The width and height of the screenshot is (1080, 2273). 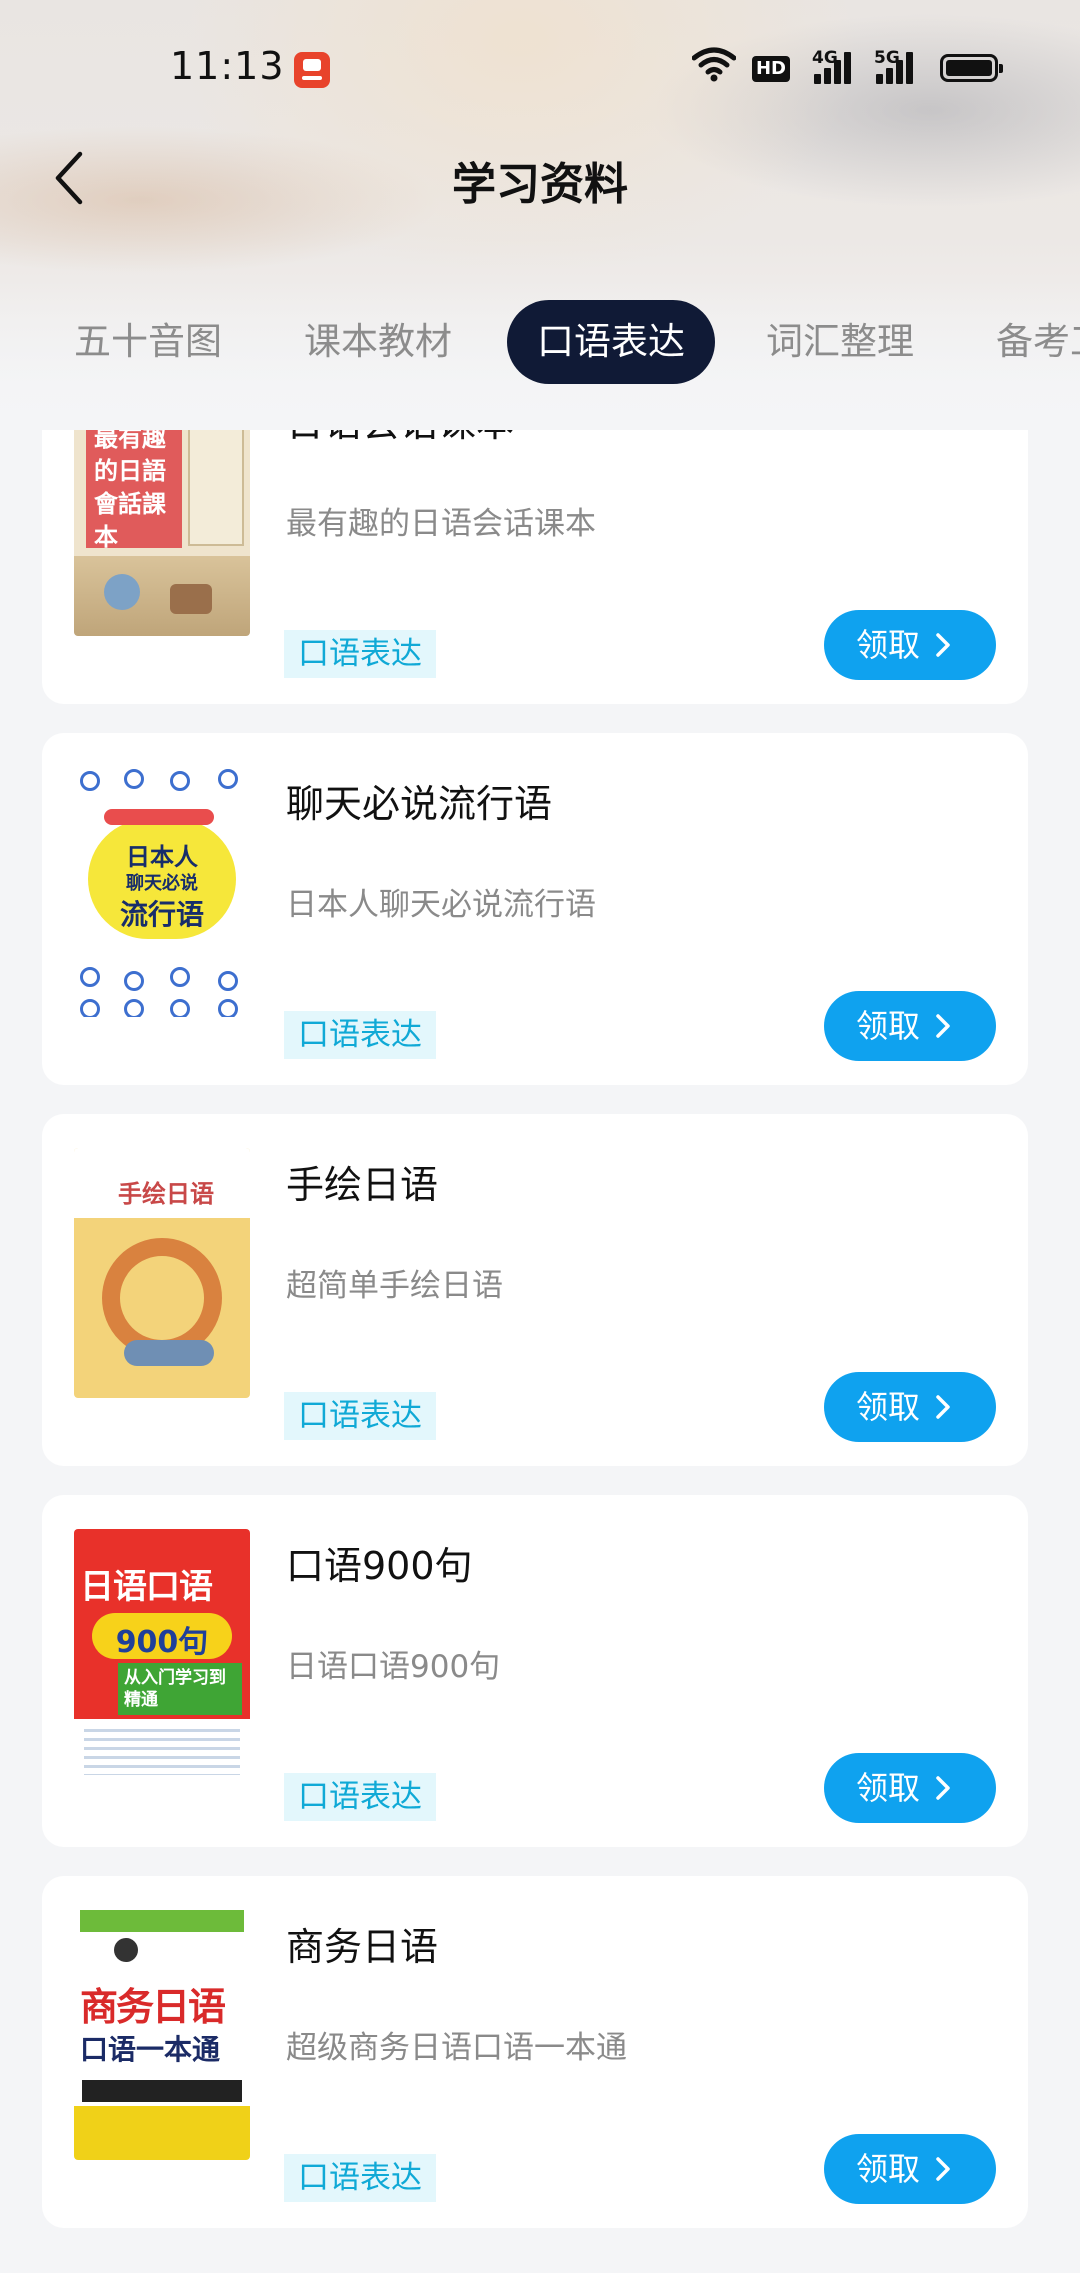 I want to click on tab-vocabulary: 词汇整理, so click(x=840, y=342).